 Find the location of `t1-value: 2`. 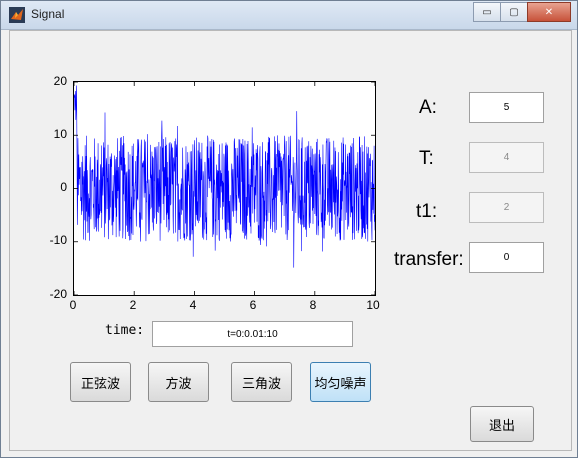

t1-value: 2 is located at coordinates (506, 207).